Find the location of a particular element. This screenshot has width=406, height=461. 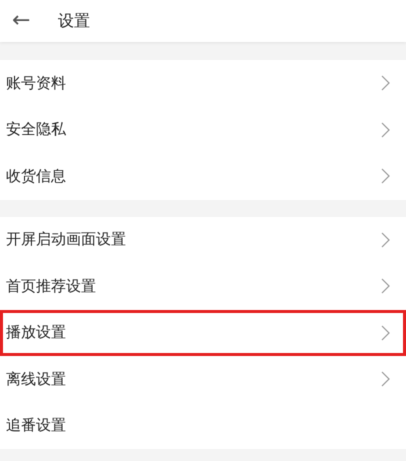

page-title: 设置 is located at coordinates (74, 21).